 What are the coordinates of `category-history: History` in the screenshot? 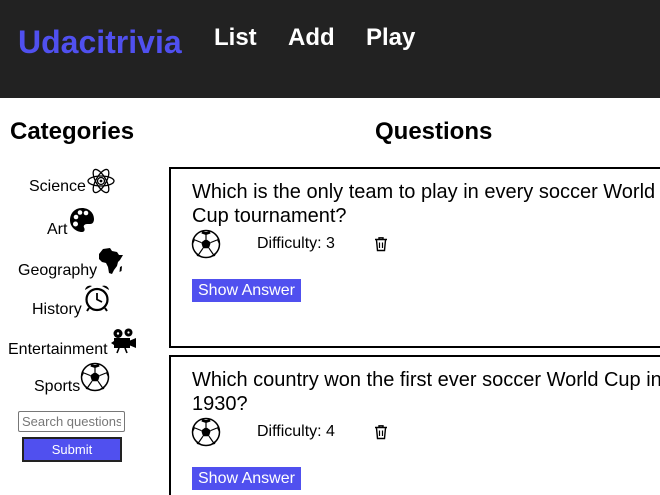 It's located at (72, 301).